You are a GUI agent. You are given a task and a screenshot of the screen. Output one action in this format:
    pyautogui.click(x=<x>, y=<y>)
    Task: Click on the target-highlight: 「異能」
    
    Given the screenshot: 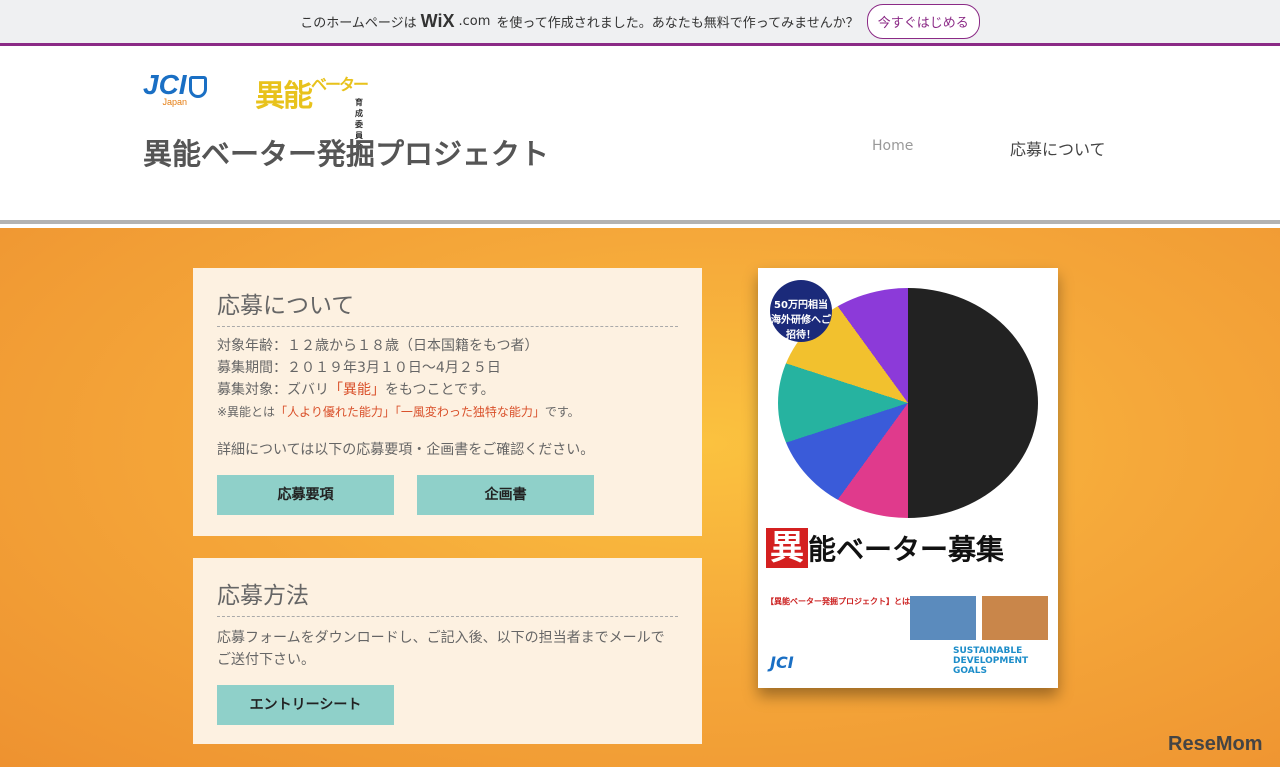 What is the action you would take?
    pyautogui.click(x=357, y=390)
    